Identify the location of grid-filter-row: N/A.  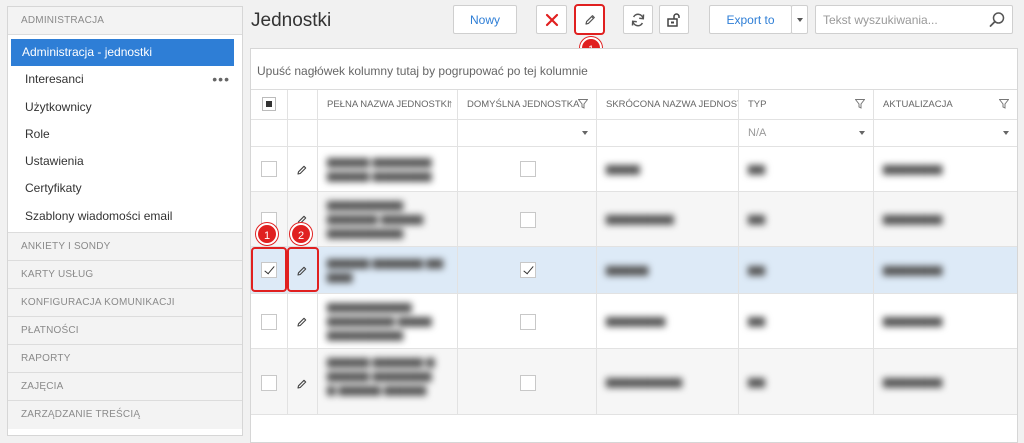
(634, 133).